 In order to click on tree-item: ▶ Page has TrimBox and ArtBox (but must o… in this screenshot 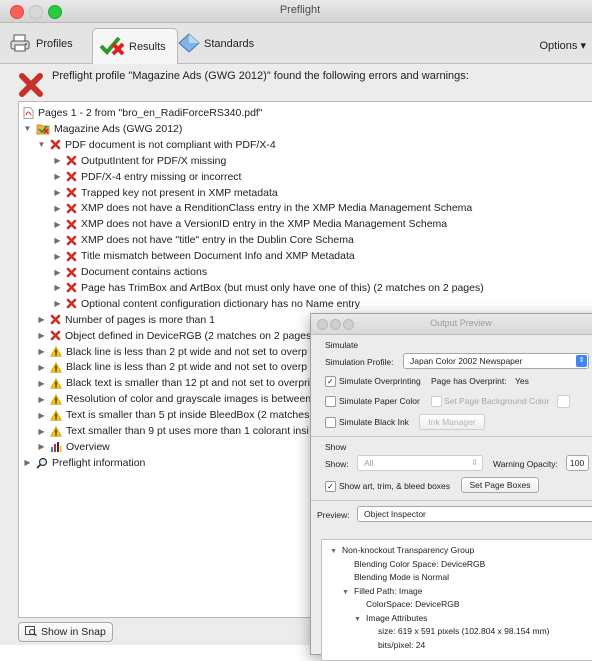, I will do `click(268, 288)`.